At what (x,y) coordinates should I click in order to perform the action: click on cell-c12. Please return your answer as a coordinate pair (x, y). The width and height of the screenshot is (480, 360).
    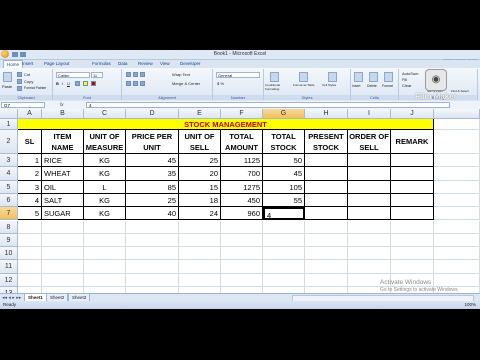
    Looking at the image, I should click on (105, 280).